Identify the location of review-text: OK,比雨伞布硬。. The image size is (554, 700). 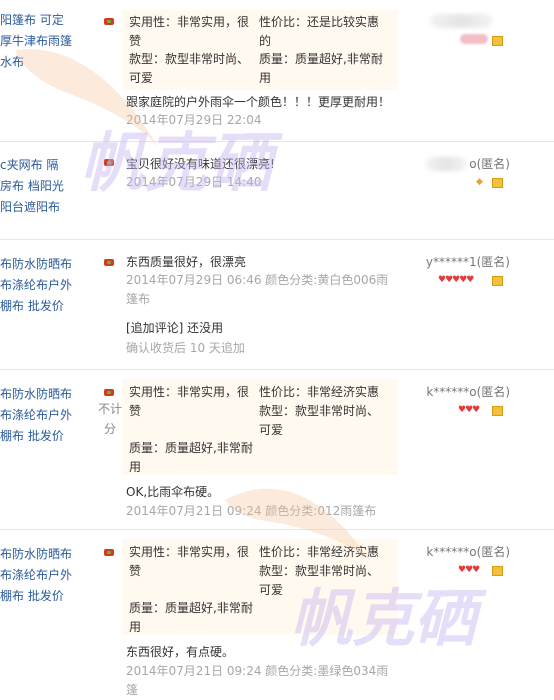
(173, 492).